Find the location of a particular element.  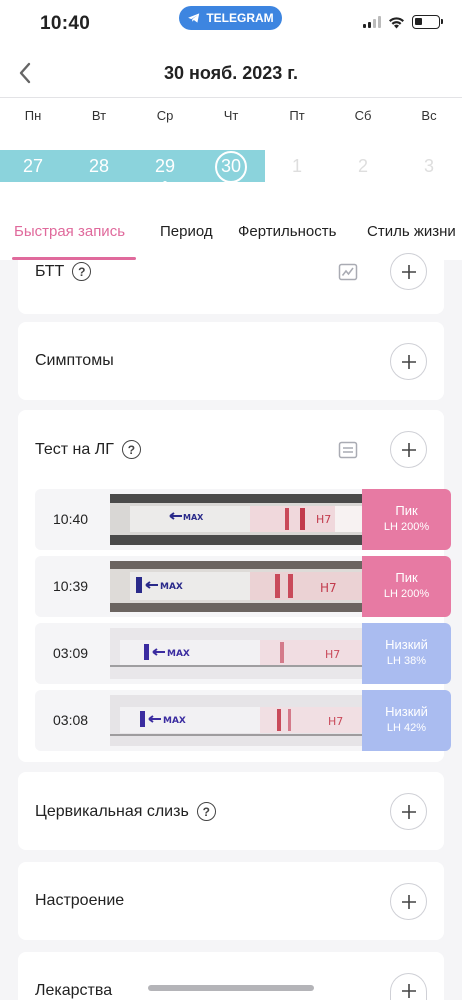

add-mood-button is located at coordinates (408, 901).